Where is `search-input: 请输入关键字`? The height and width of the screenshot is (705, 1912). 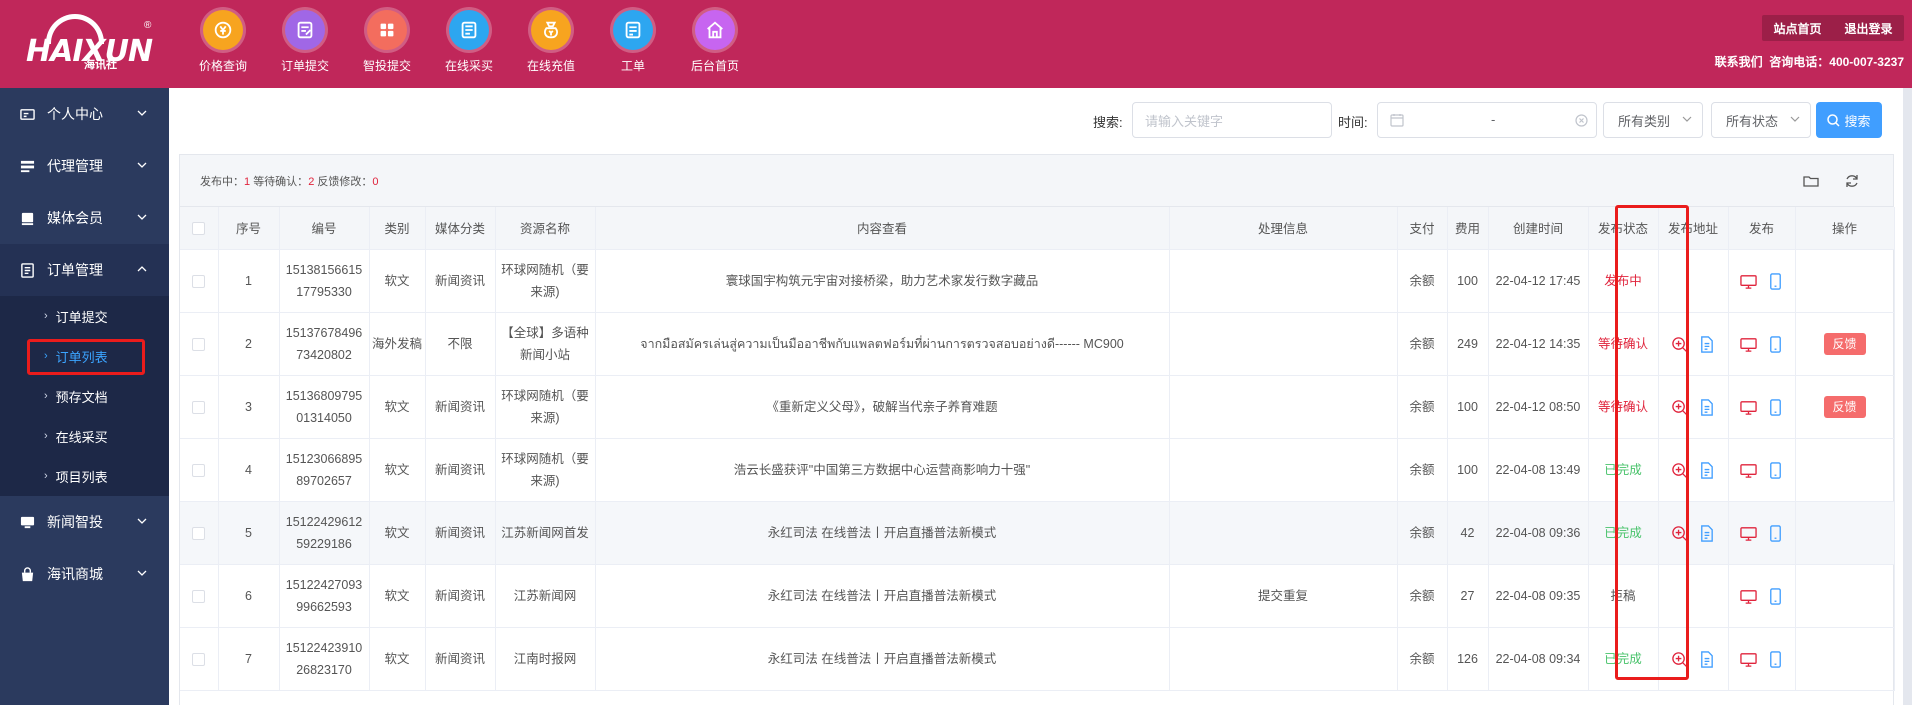 search-input: 请输入关键字 is located at coordinates (1232, 120).